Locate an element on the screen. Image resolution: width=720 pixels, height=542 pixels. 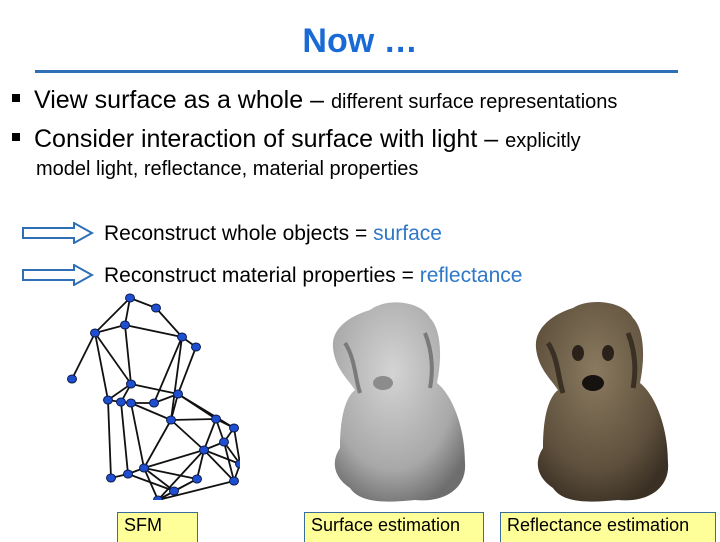
arrow-highlight: reflectance is located at coordinates (471, 275).